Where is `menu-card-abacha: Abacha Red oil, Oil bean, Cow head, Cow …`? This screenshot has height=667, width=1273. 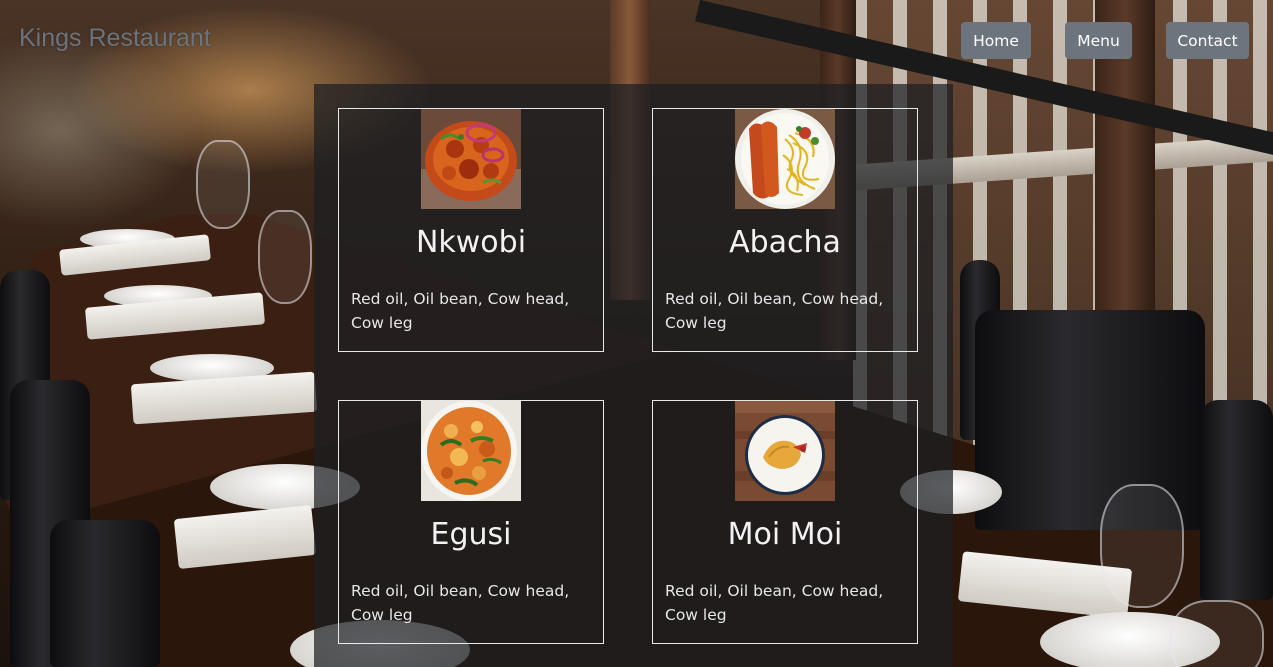 menu-card-abacha: Abacha Red oil, Oil bean, Cow head, Cow … is located at coordinates (785, 230).